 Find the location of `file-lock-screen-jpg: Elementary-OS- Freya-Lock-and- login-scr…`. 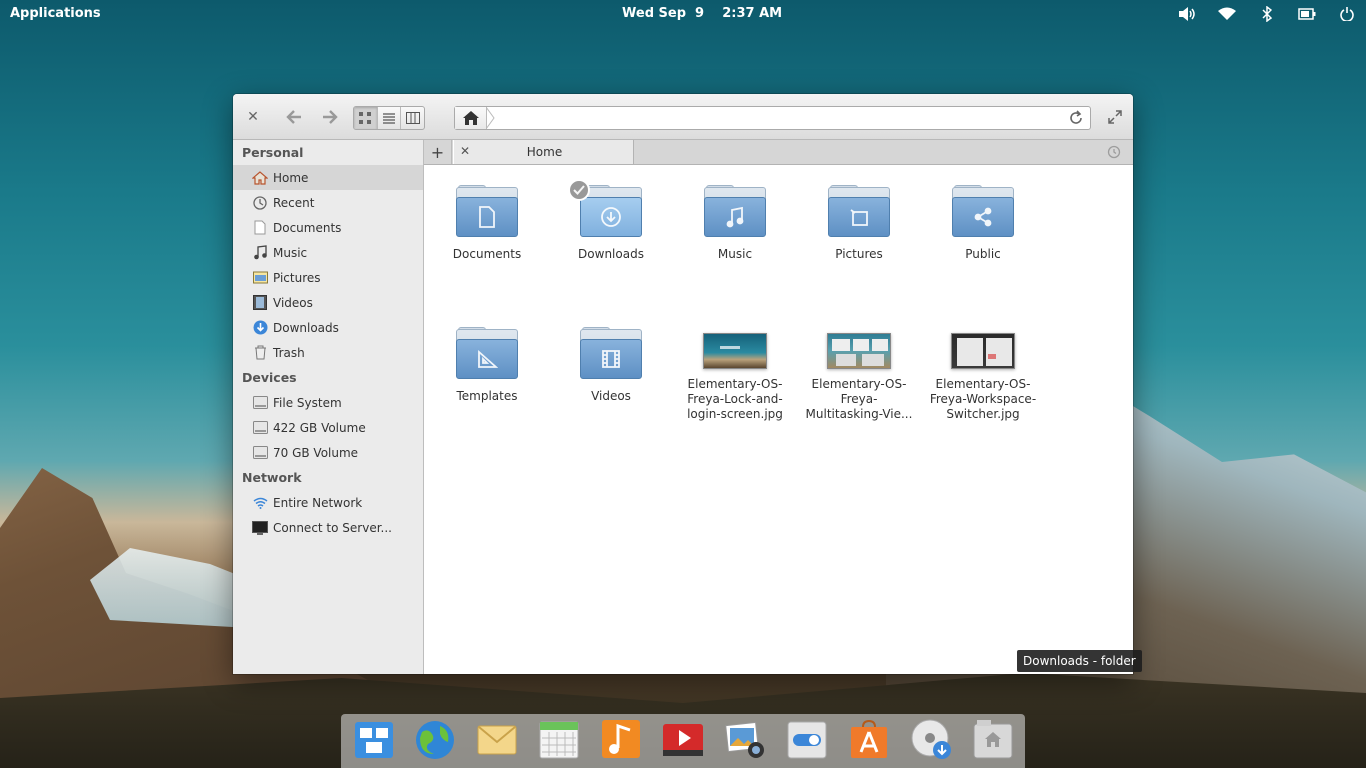

file-lock-screen-jpg: Elementary-OS- Freya-Lock-and- login-scr… is located at coordinates (735, 374).